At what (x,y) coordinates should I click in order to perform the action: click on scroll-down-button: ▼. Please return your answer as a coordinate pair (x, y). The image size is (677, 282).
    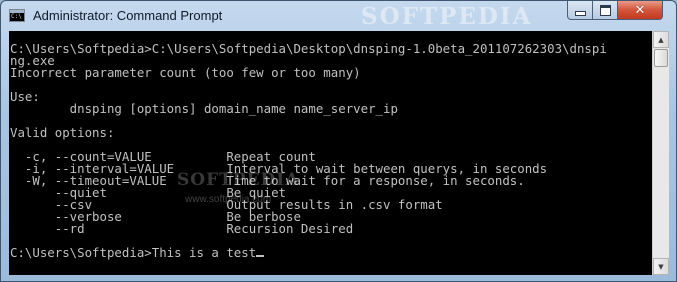
    Looking at the image, I should click on (661, 266).